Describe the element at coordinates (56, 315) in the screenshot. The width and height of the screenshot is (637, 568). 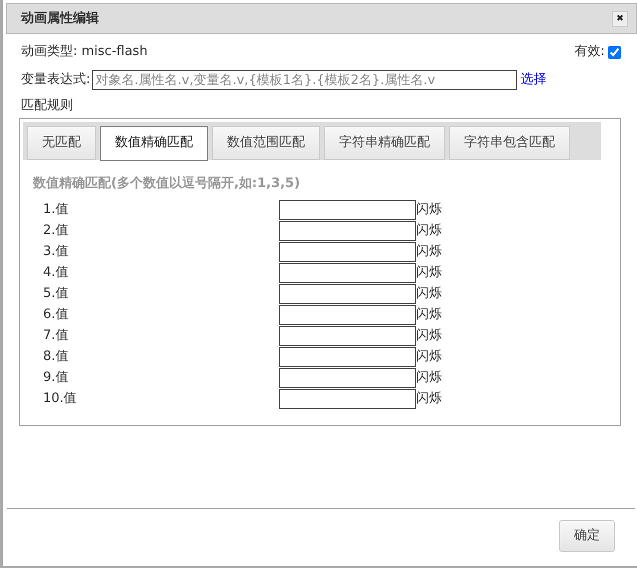
I see `value-label: 6.值` at that location.